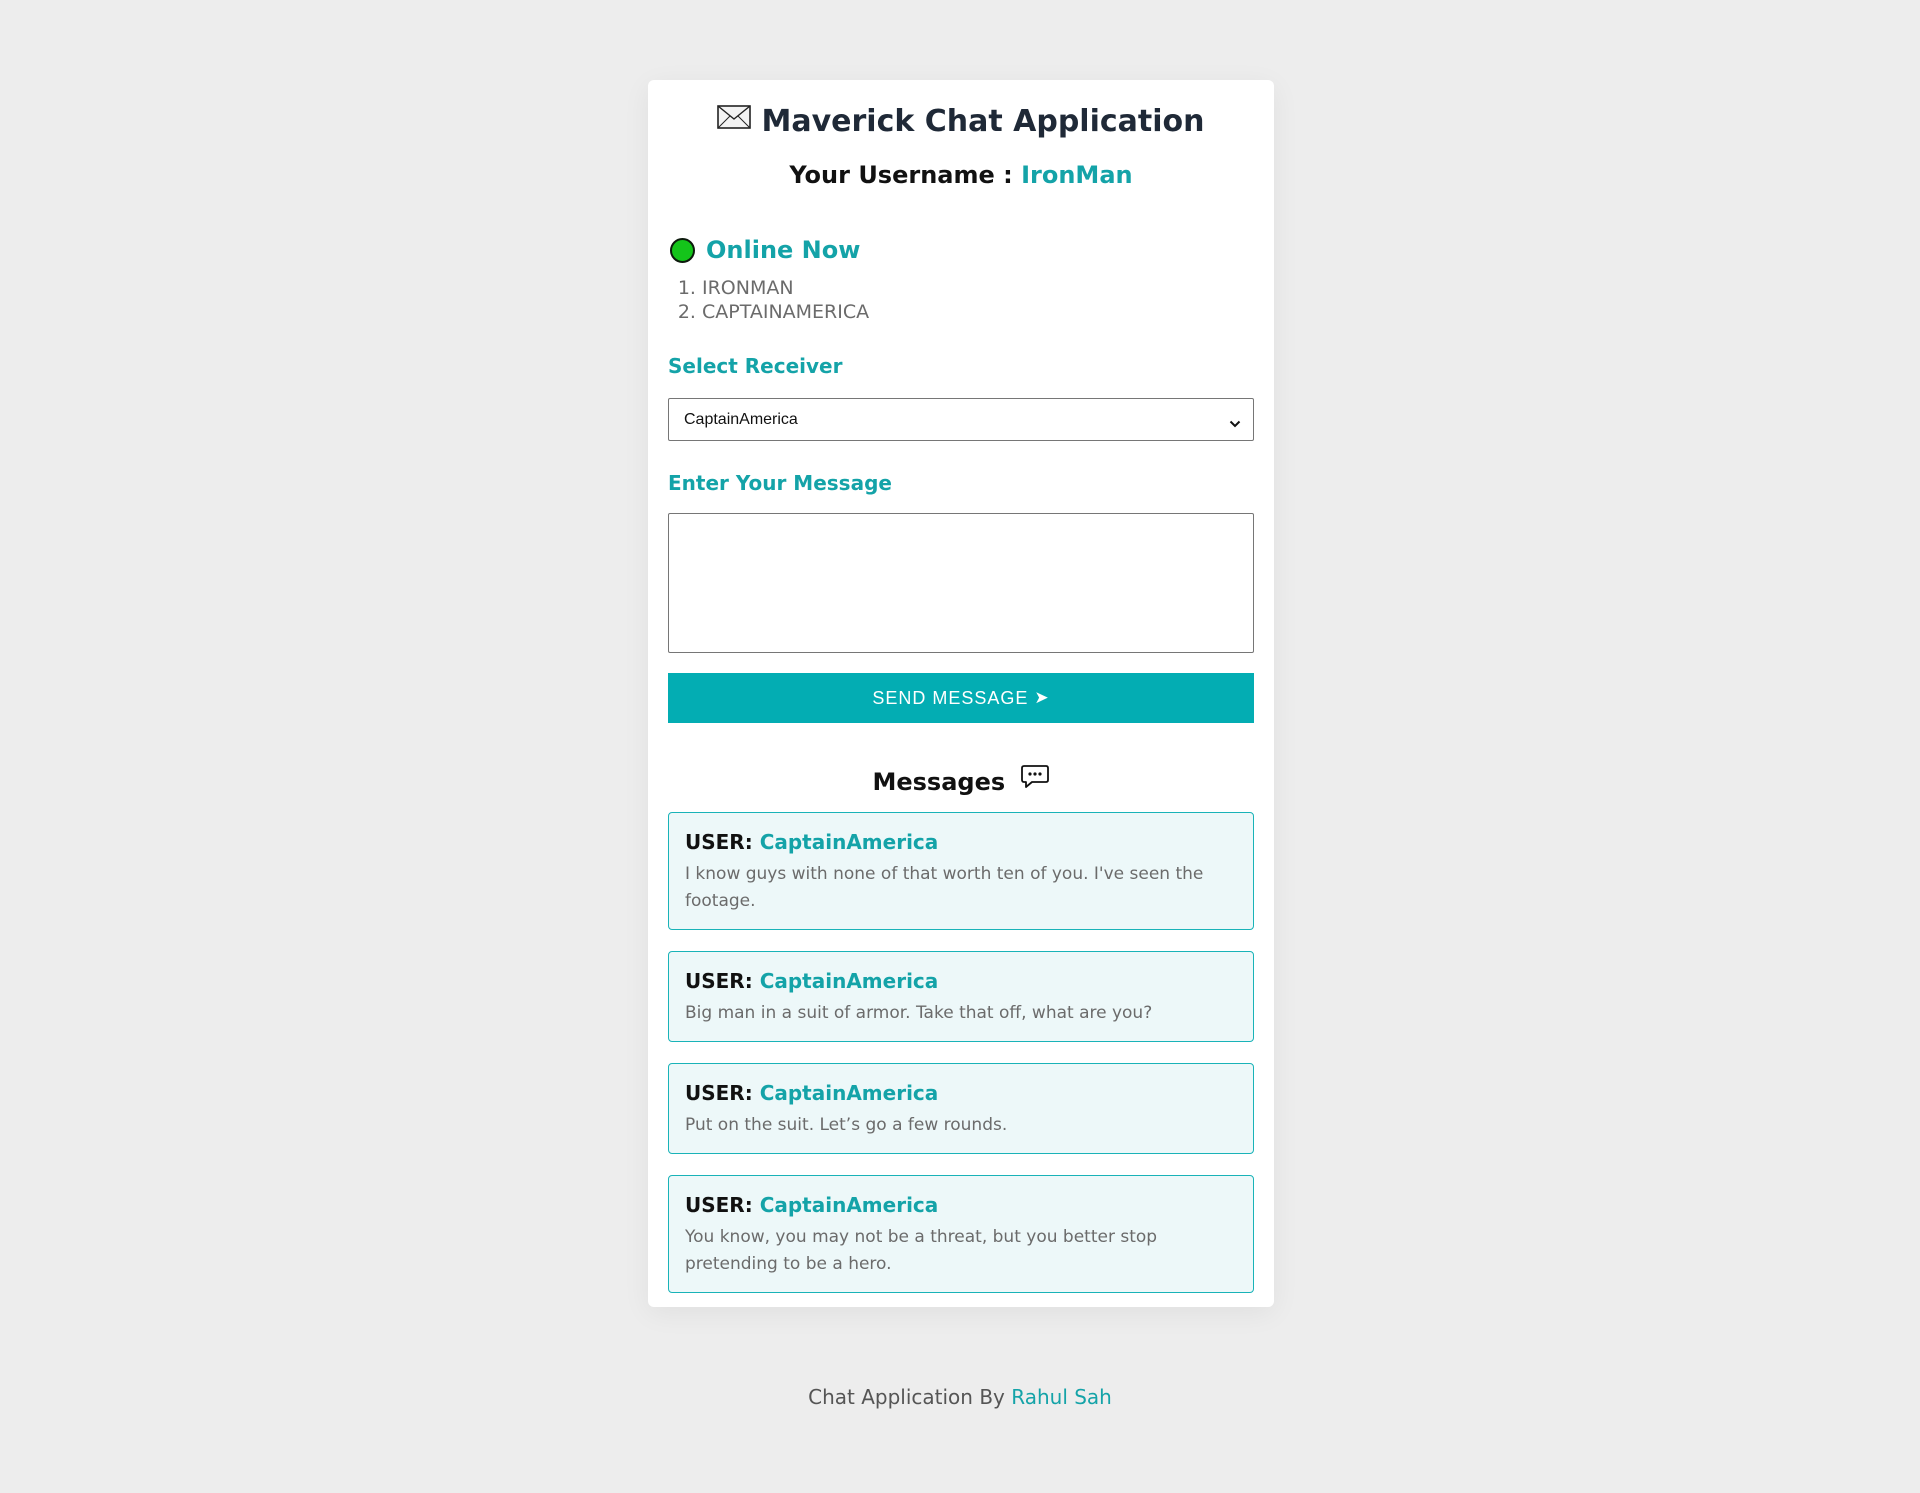 This screenshot has width=1920, height=1493. What do you see at coordinates (734, 120) in the screenshot?
I see `envelope-icon` at bounding box center [734, 120].